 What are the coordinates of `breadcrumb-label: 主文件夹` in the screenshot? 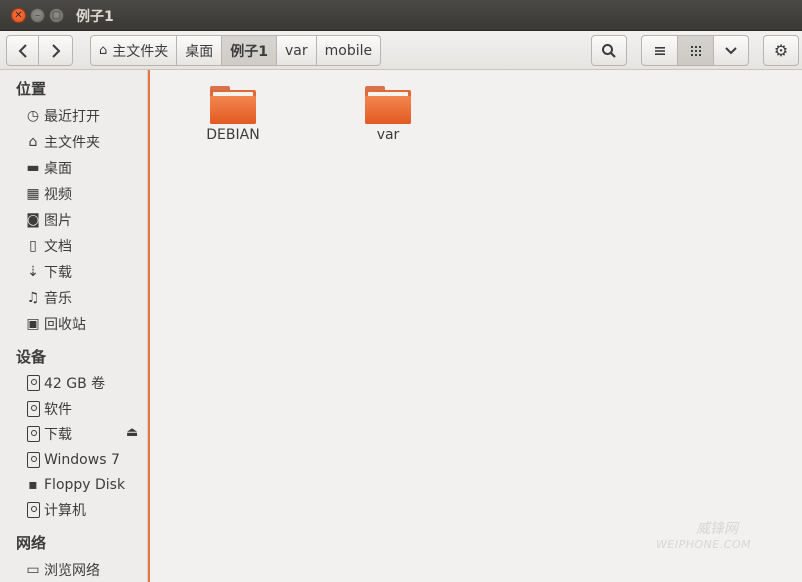 It's located at (140, 51).